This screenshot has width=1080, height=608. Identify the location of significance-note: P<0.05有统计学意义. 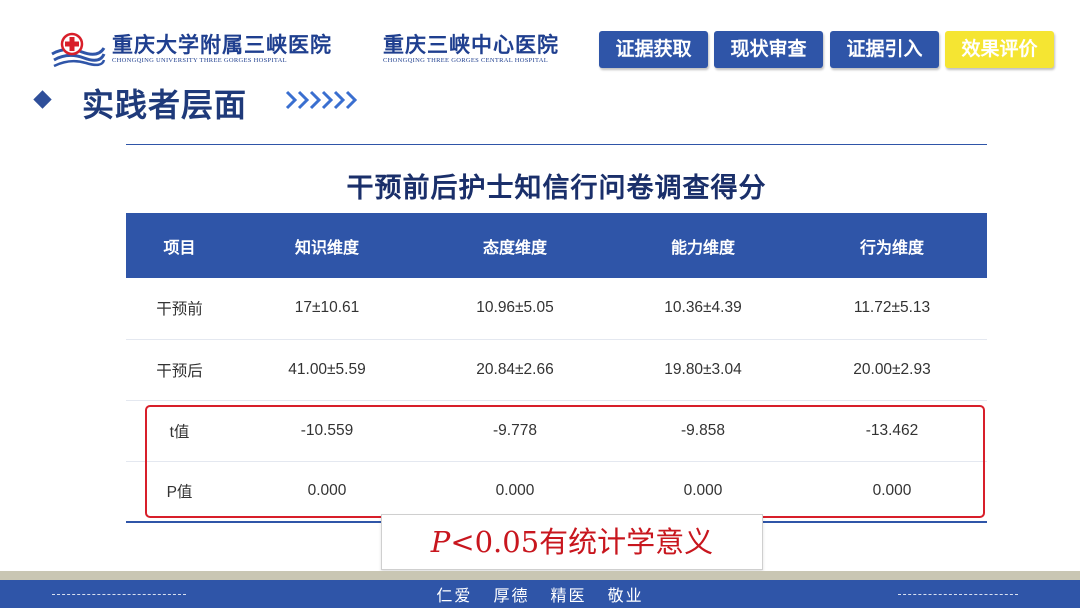
(572, 542).